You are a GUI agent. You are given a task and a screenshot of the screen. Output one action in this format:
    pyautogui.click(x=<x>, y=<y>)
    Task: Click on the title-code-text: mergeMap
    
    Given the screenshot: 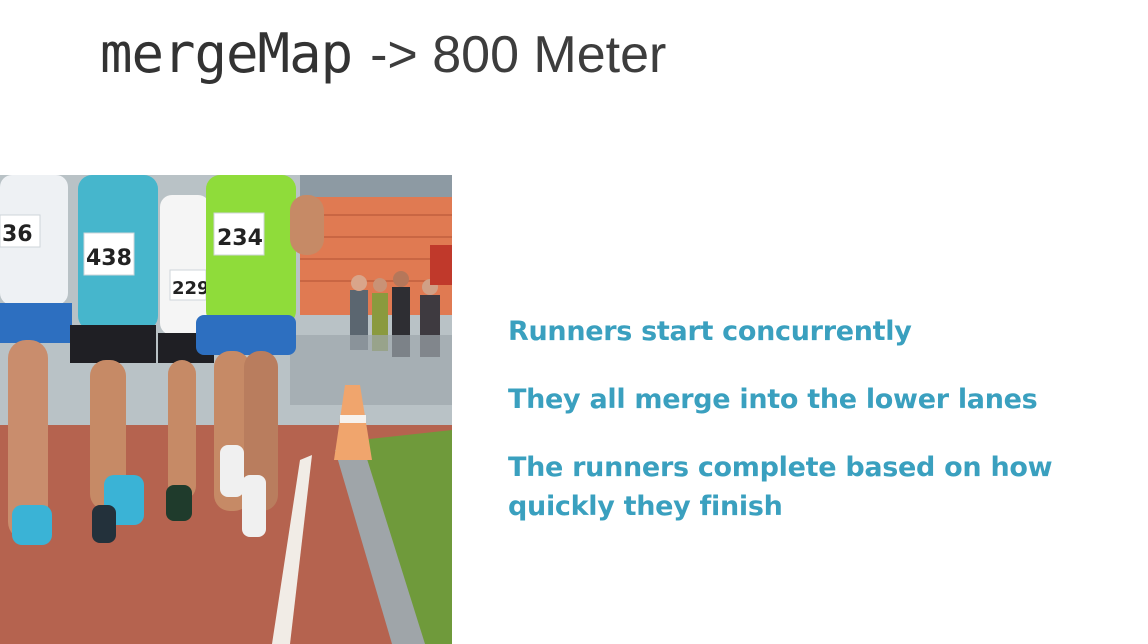 What is the action you would take?
    pyautogui.click(x=226, y=53)
    